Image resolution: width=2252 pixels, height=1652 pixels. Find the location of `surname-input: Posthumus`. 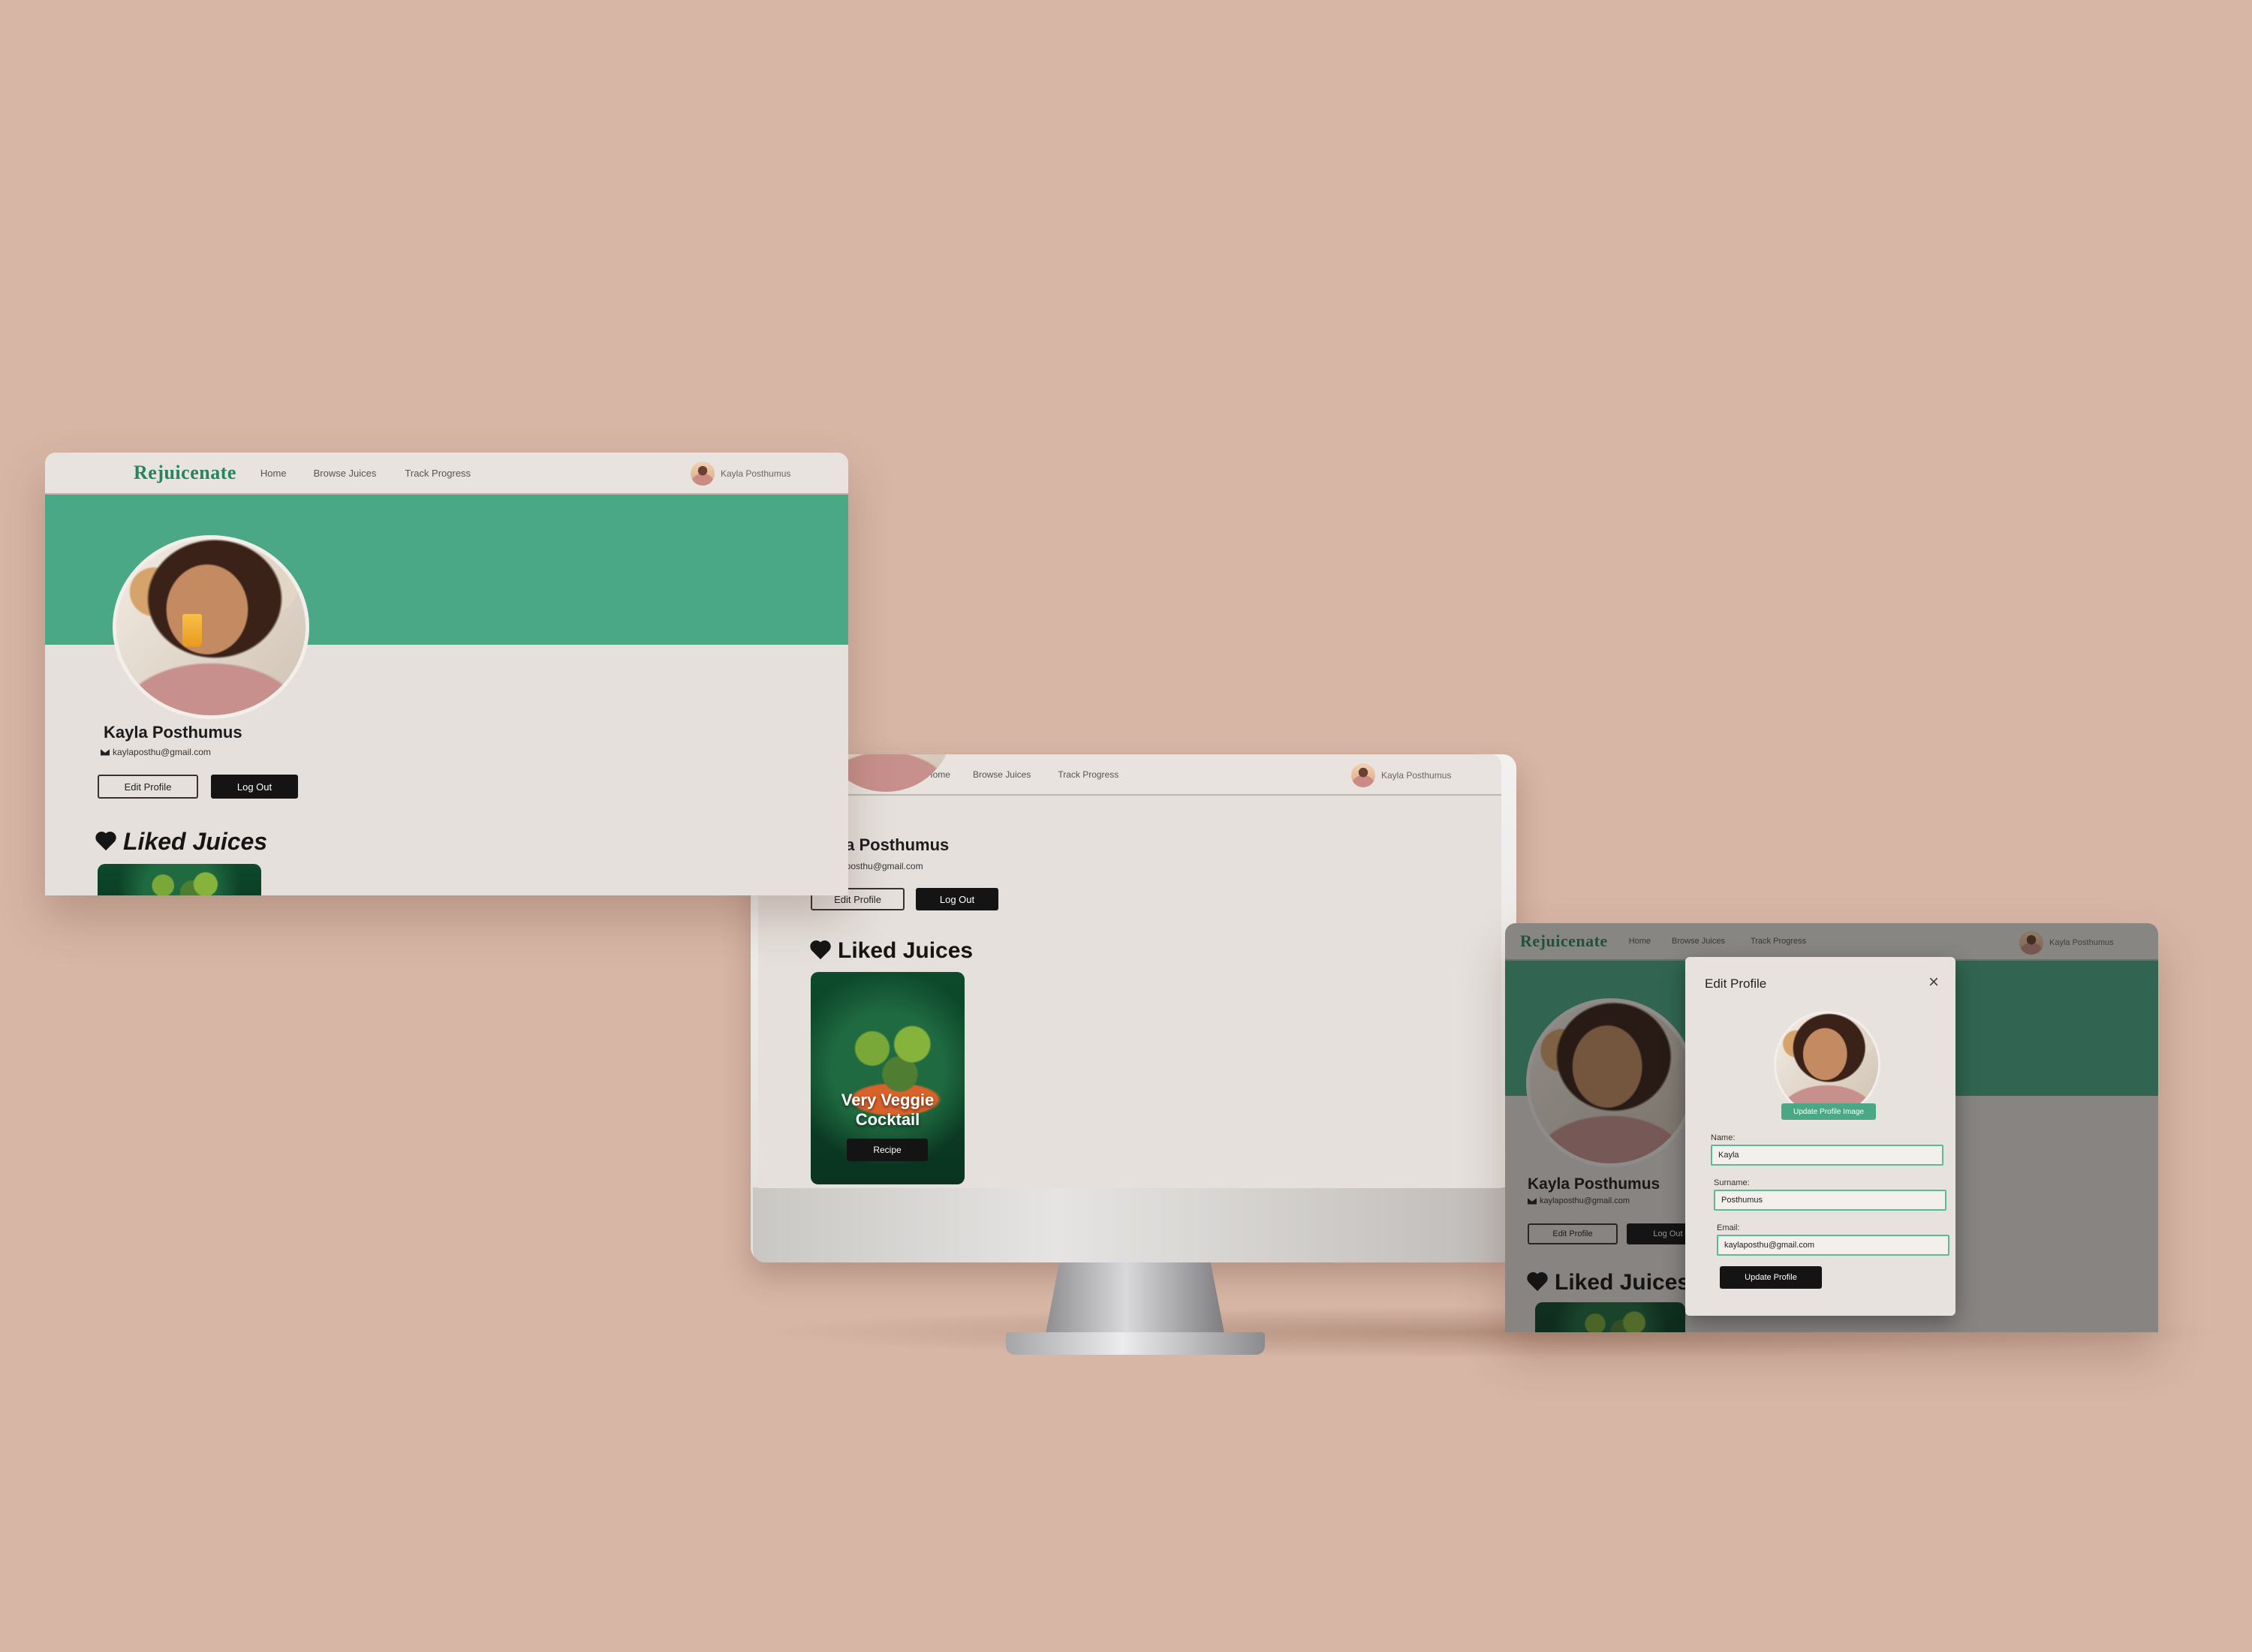

surname-input: Posthumus is located at coordinates (1830, 1200).